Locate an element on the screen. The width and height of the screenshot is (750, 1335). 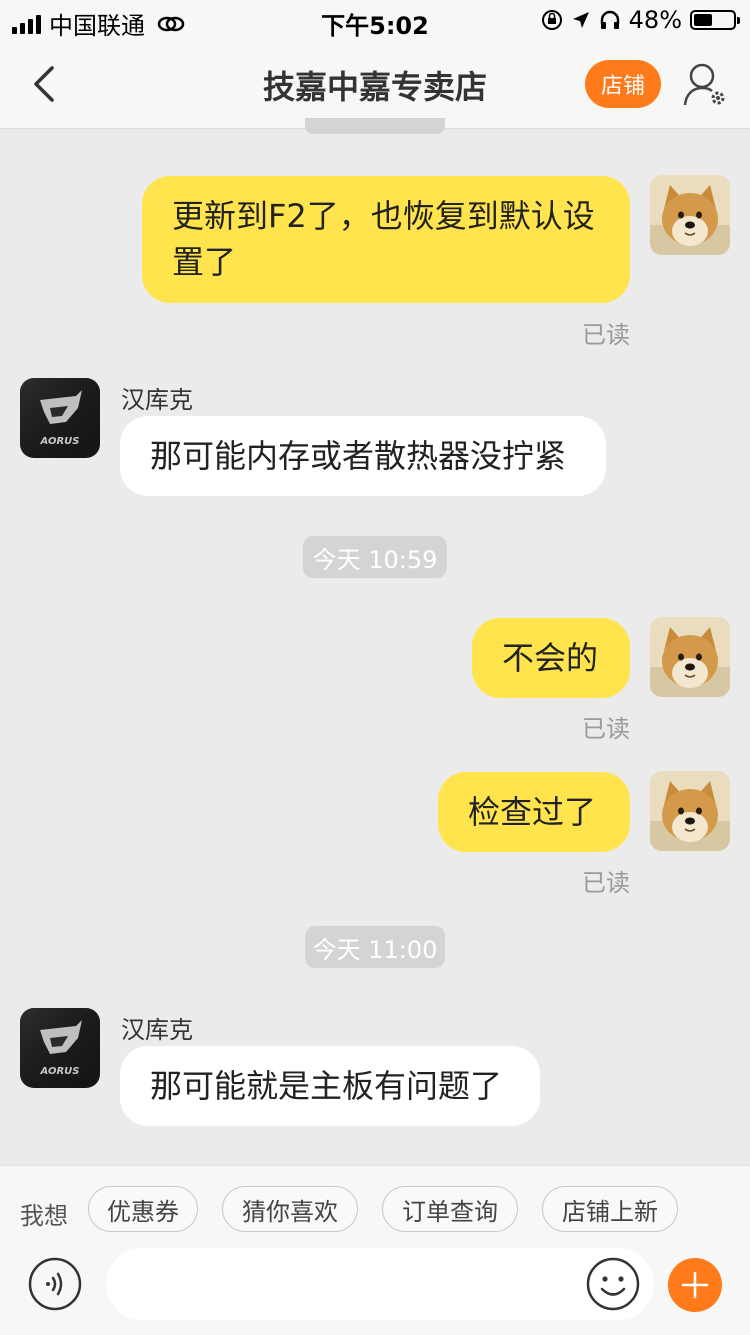
message-bubble-outgoing: 更新到F2了，也恢复到默认设置了 is located at coordinates (386, 239).